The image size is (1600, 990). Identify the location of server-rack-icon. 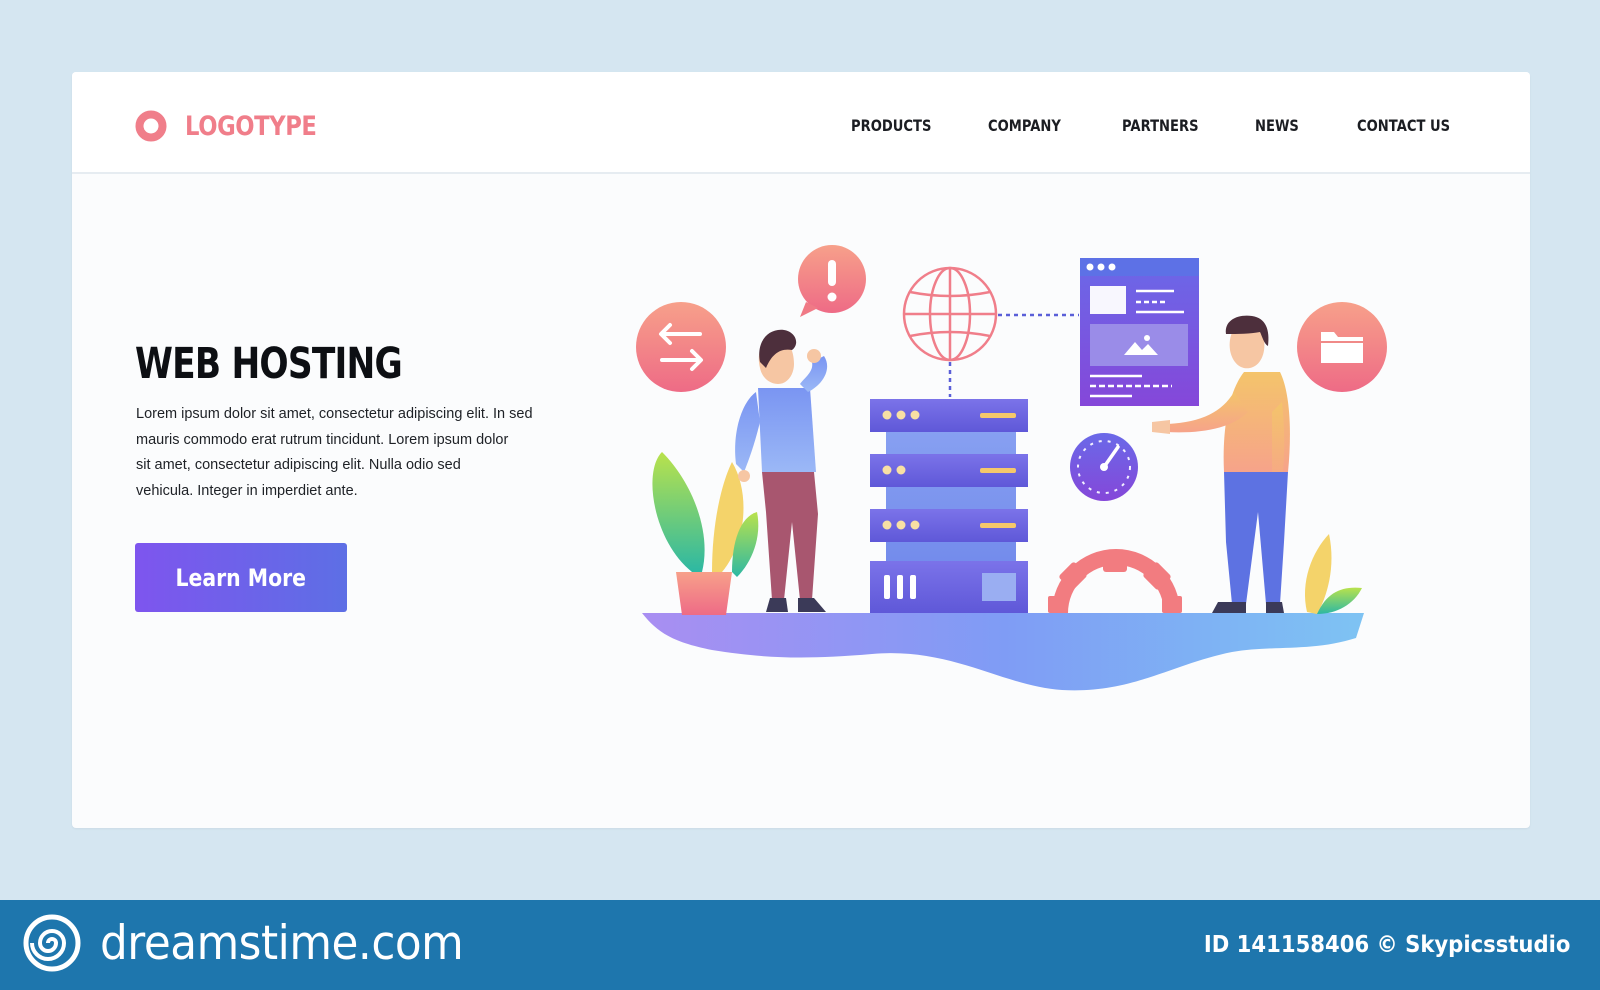
(949, 506).